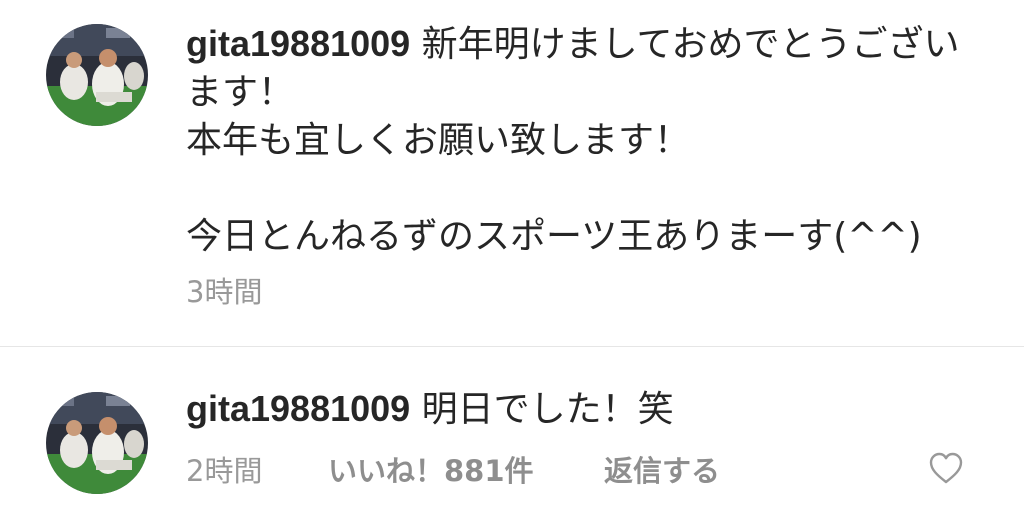 This screenshot has height=522, width=1024. What do you see at coordinates (946, 468) in the screenshot?
I see `heart-outline-icon` at bounding box center [946, 468].